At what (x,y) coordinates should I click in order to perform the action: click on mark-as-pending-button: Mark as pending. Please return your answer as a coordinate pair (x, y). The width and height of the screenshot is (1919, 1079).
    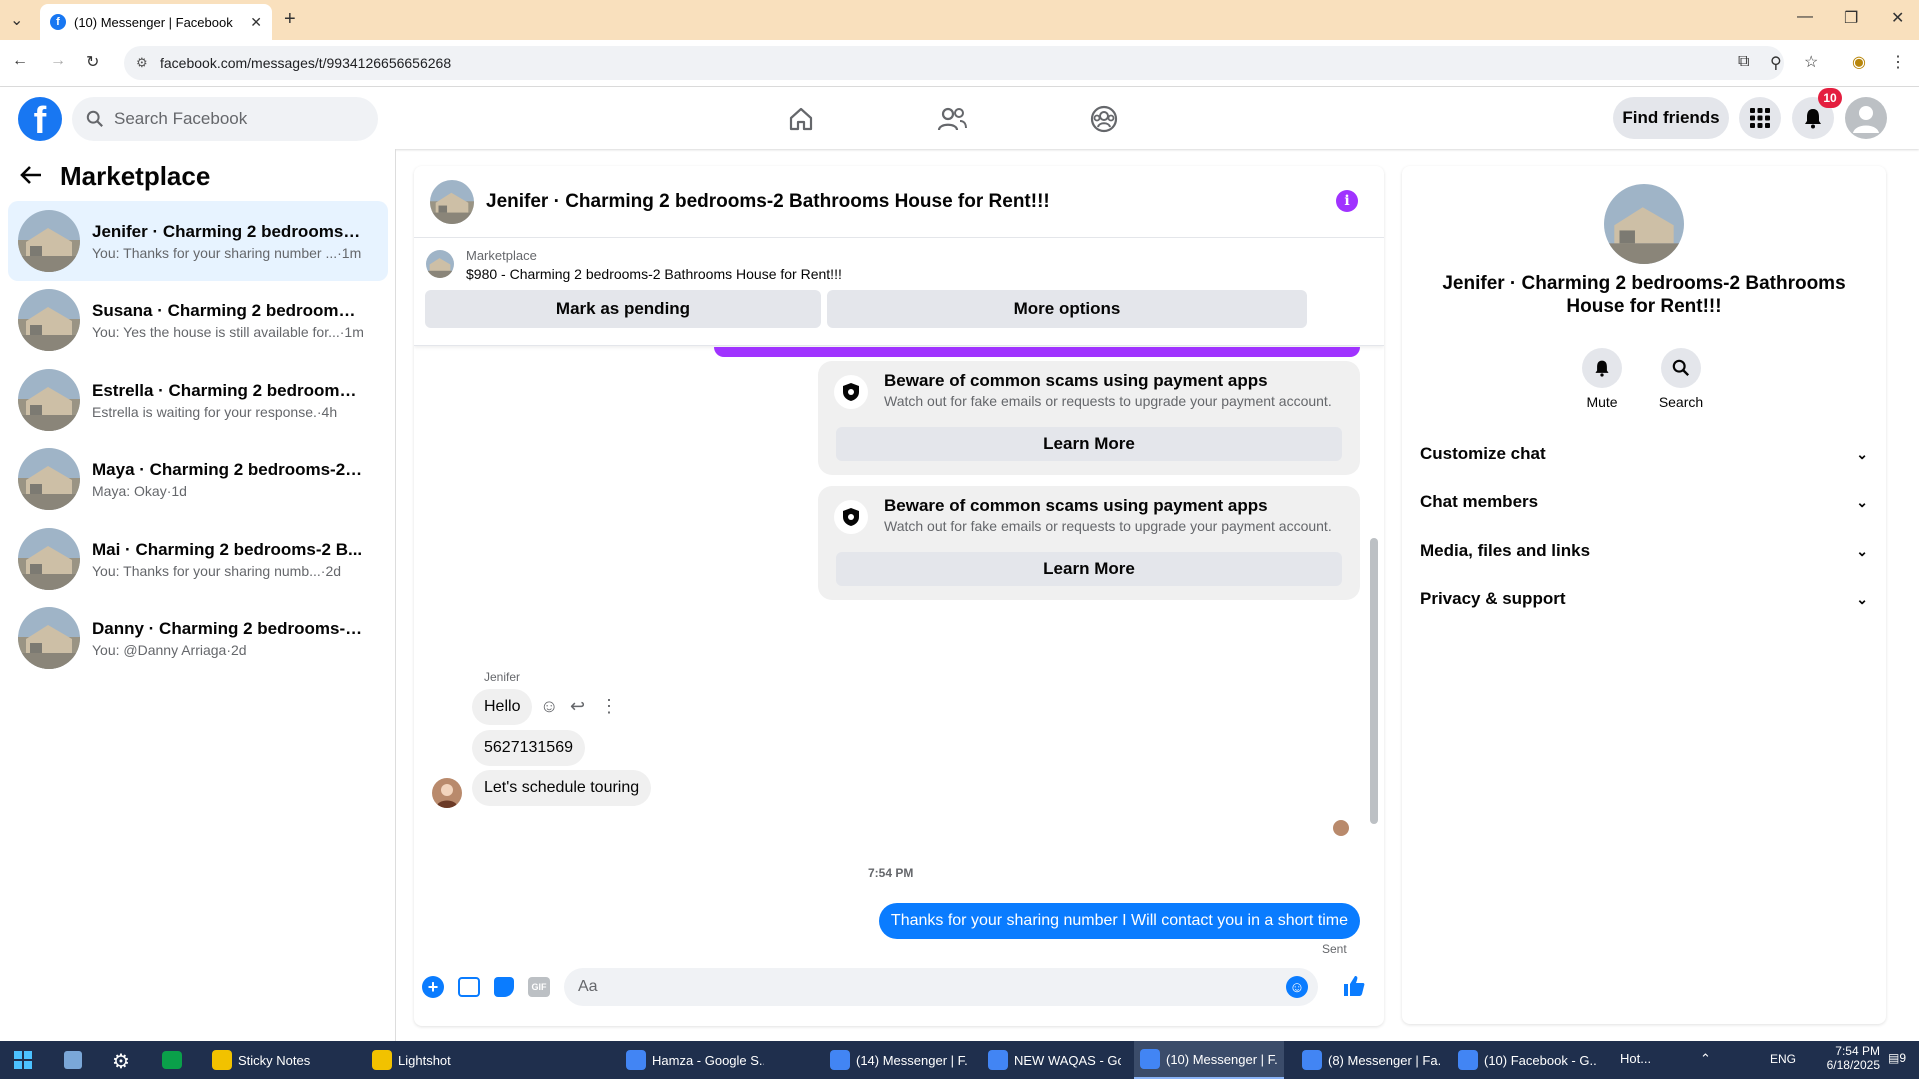
    Looking at the image, I should click on (623, 309).